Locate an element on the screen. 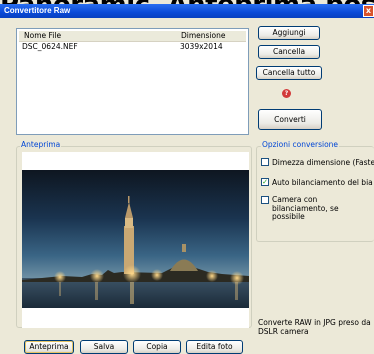  halve-size-label: Dimezza dimensione (Faste is located at coordinates (323, 162).